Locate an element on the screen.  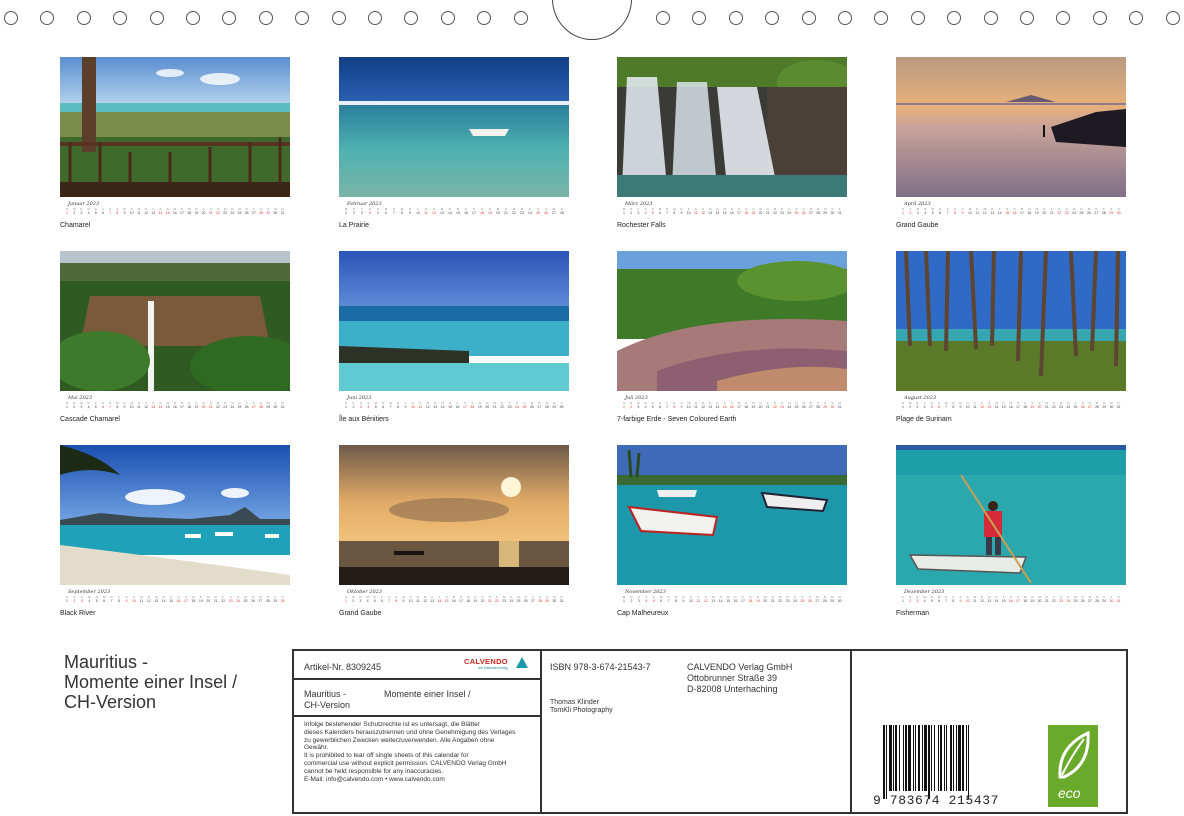
calendar-day: S 11 is located at coordinates (698, 600).